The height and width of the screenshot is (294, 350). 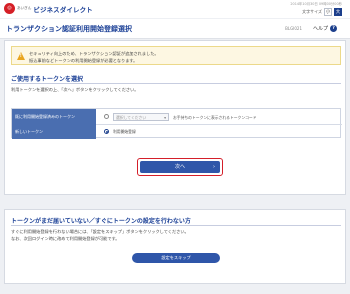 What do you see at coordinates (75, 89) in the screenshot?
I see `token-section-description: 利用トークンを選択の上、「次へ」ボタンをクリックしてください。` at bounding box center [75, 89].